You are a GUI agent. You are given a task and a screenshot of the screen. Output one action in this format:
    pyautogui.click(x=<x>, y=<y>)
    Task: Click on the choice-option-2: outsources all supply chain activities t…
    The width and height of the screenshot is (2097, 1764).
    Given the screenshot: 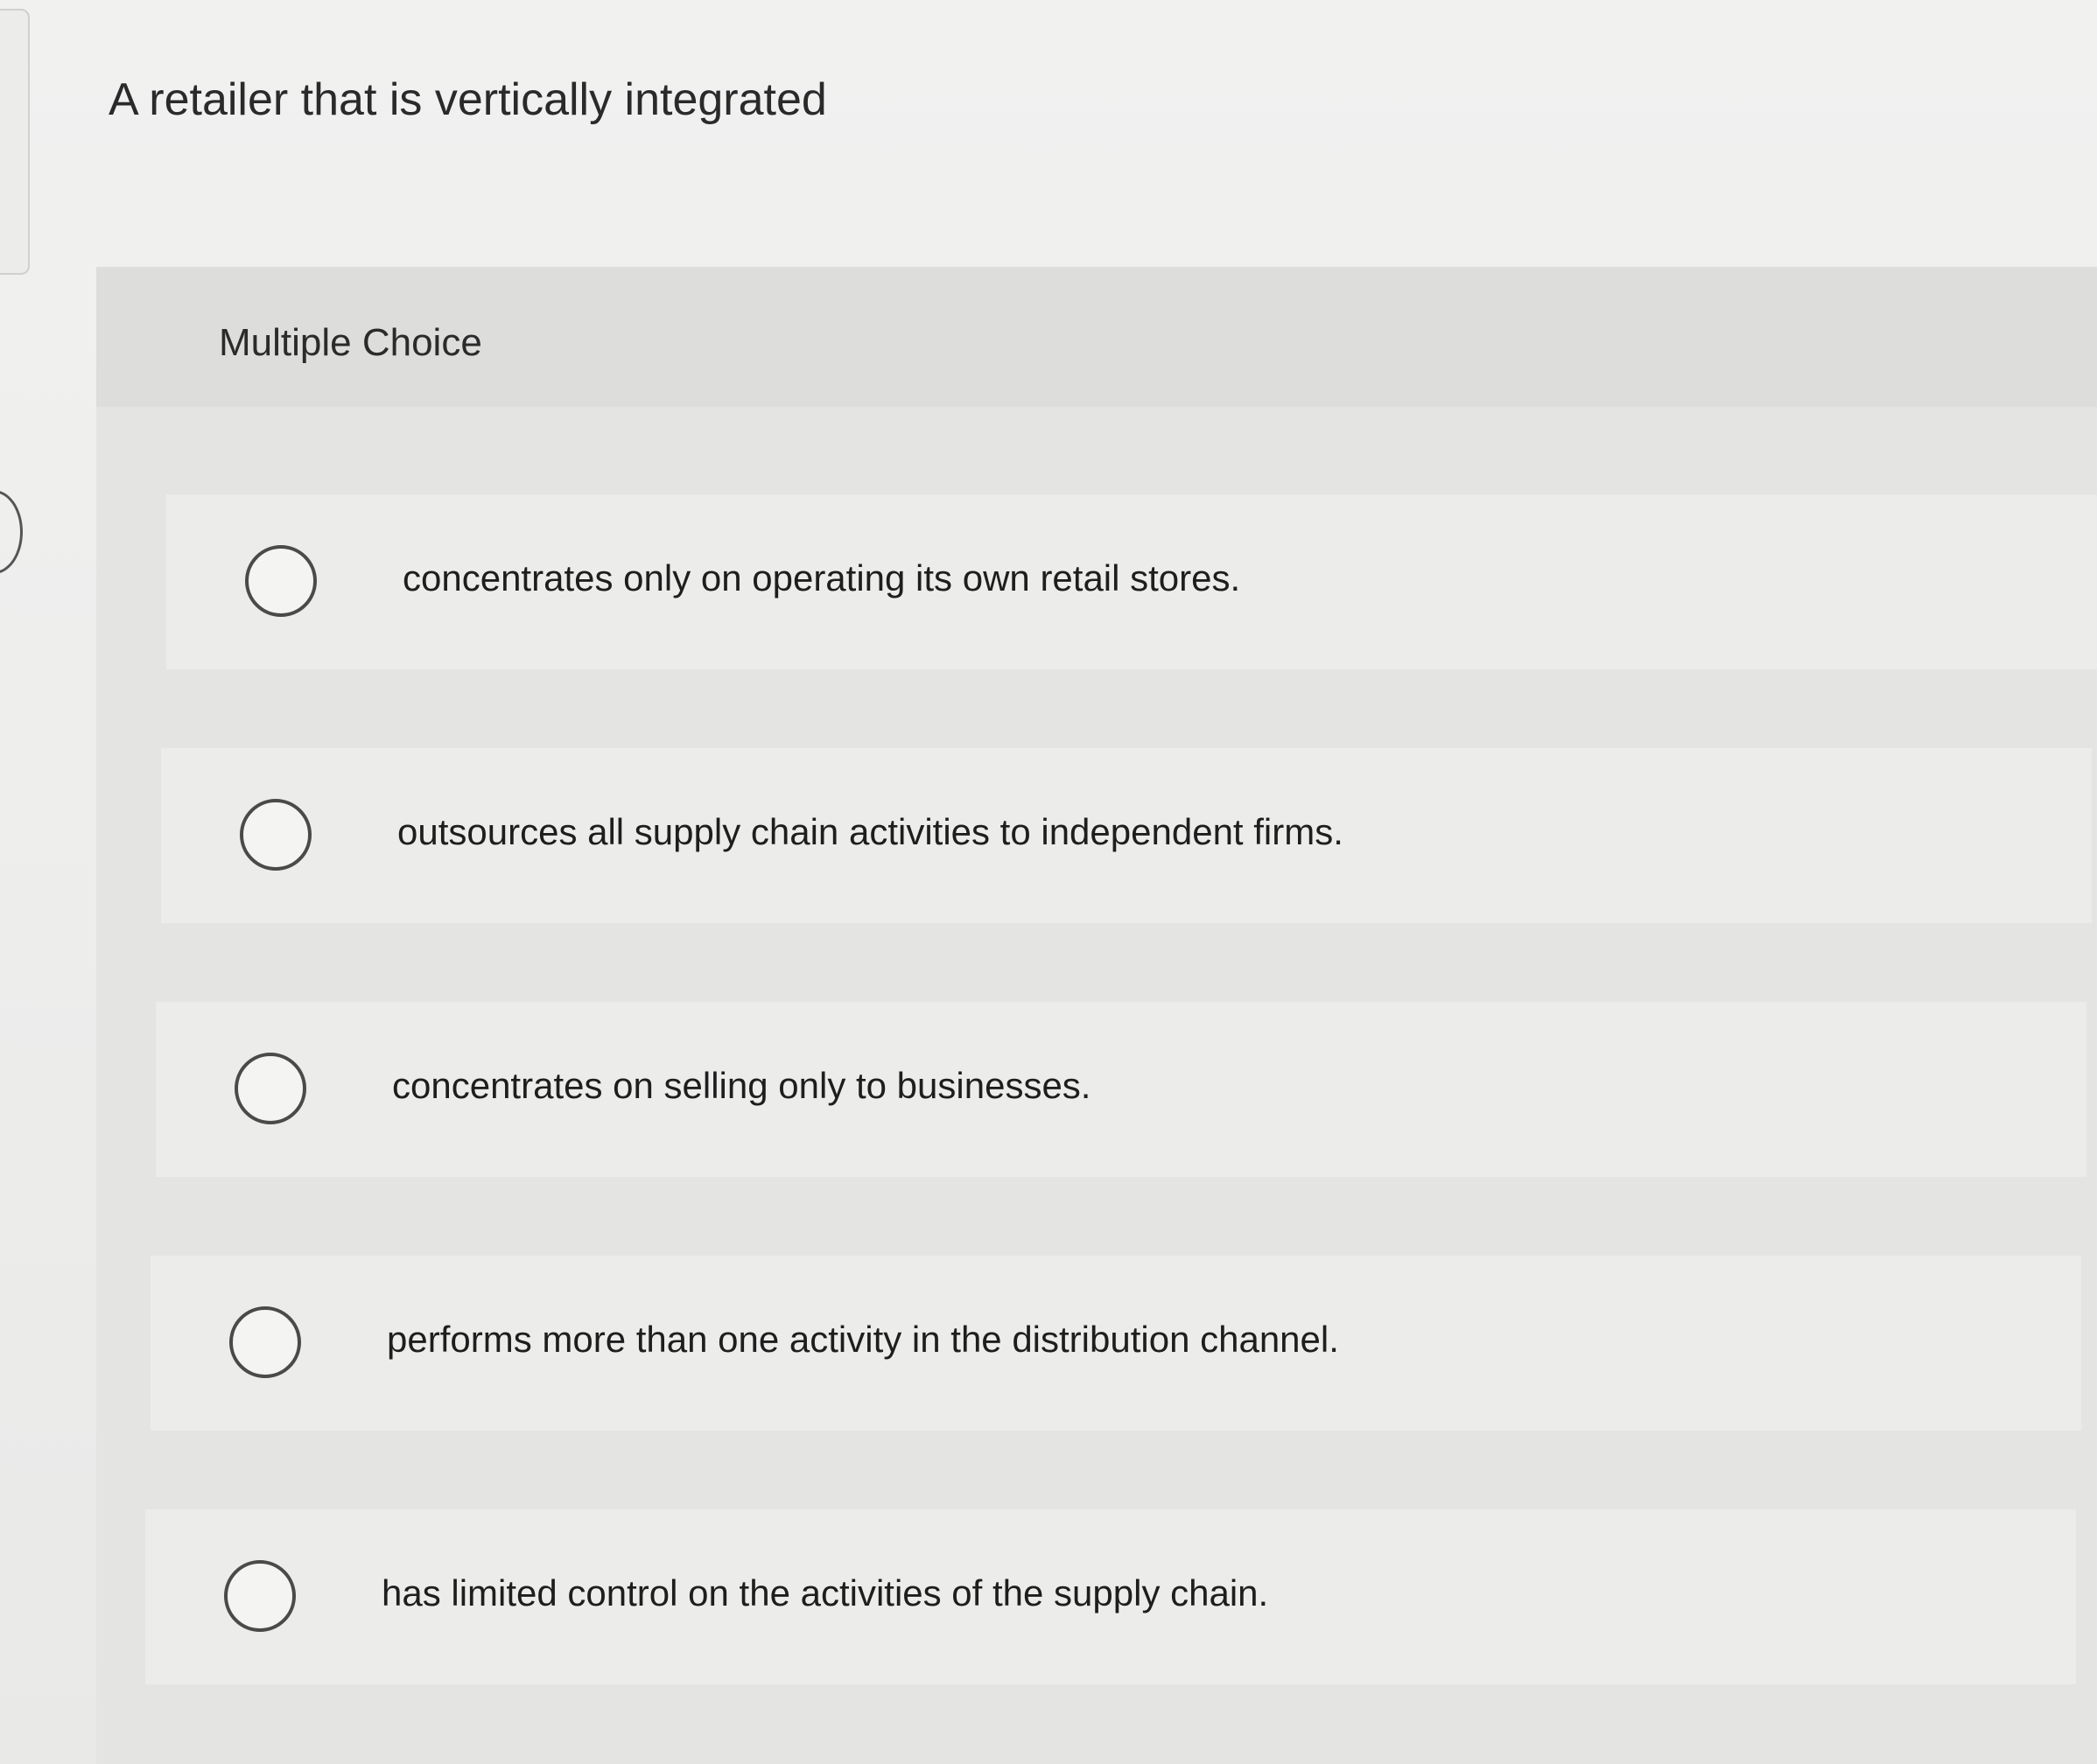 What is the action you would take?
    pyautogui.click(x=1126, y=835)
    